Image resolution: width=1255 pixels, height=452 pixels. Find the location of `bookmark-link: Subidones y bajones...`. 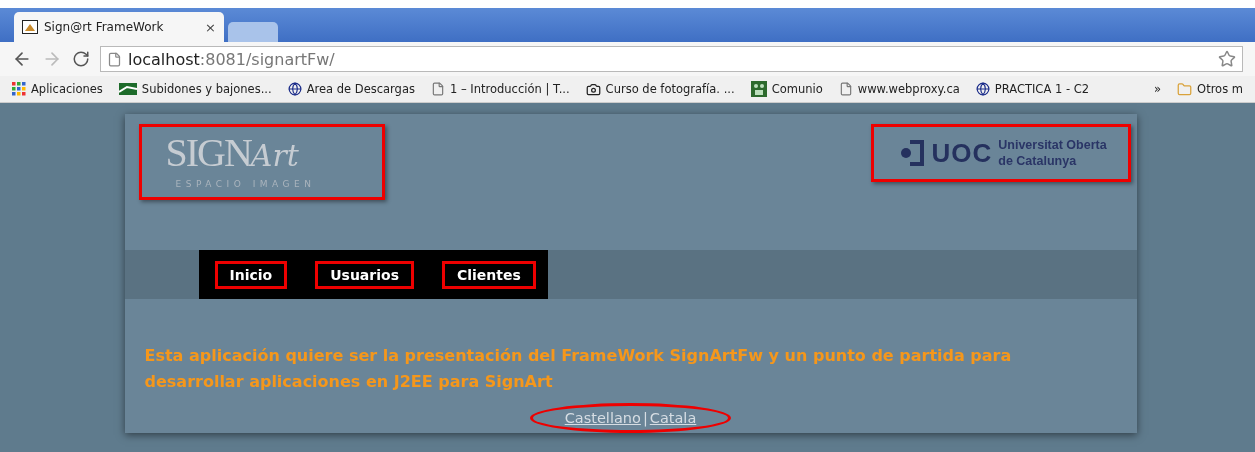

bookmark-link: Subidones y bajones... is located at coordinates (195, 89).